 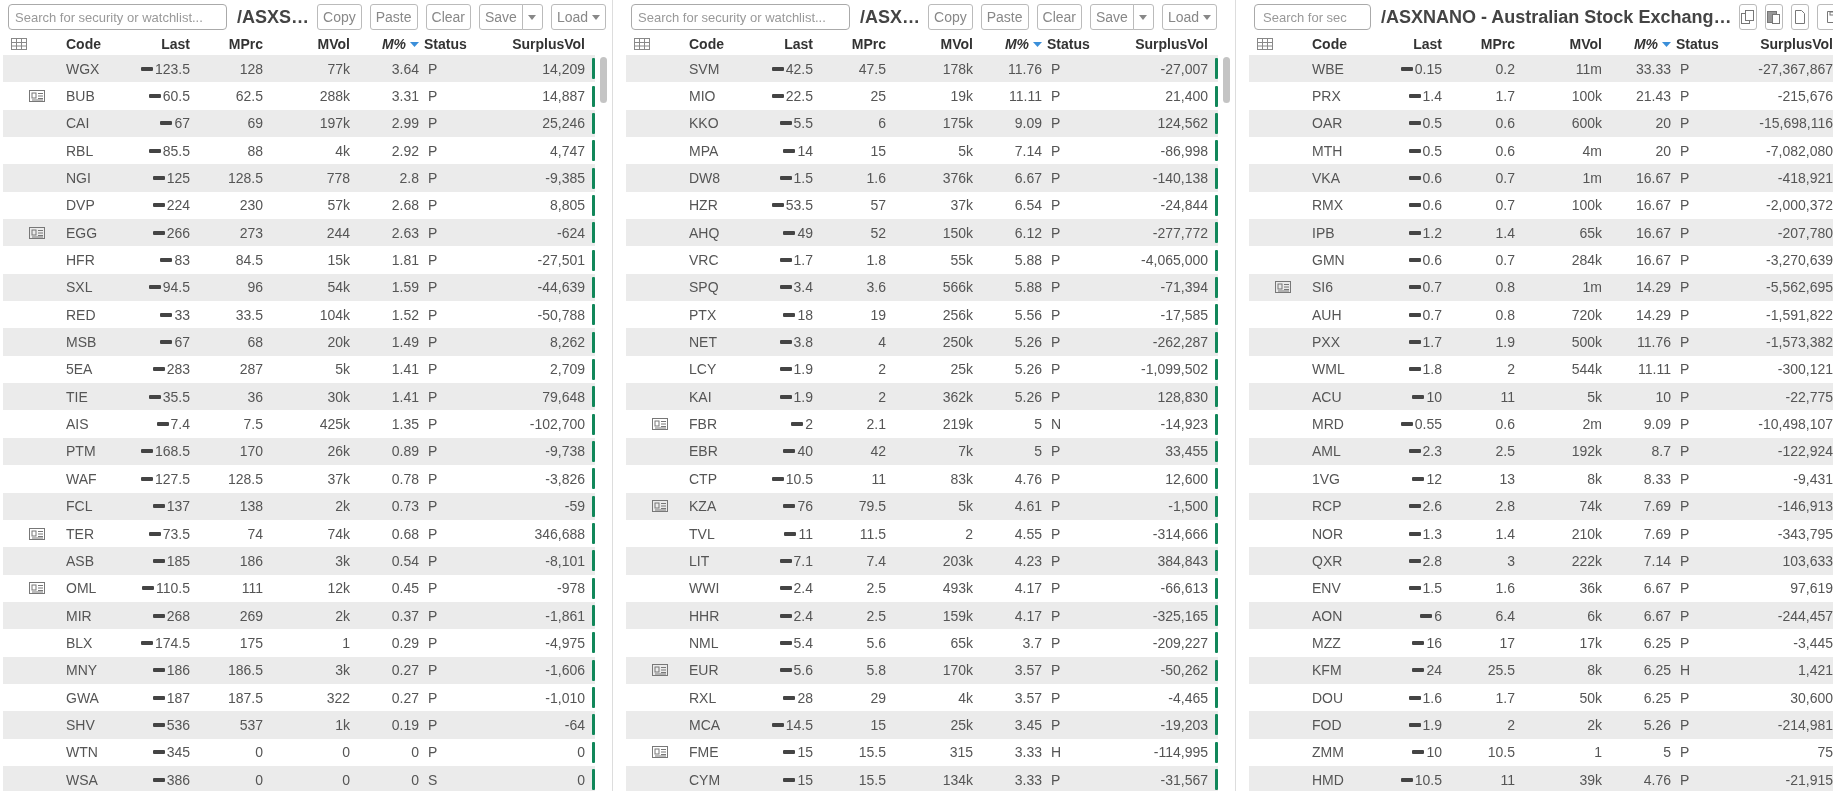 What do you see at coordinates (1748, 17) in the screenshot?
I see `copy-button` at bounding box center [1748, 17].